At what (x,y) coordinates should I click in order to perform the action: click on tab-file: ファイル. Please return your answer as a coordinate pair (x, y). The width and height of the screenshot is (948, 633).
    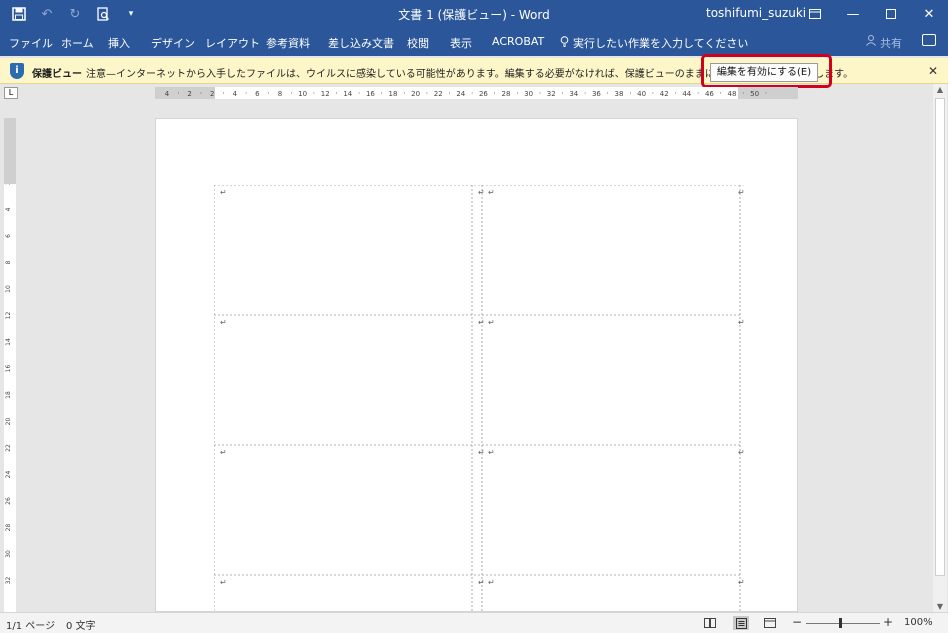
    Looking at the image, I should click on (31, 43).